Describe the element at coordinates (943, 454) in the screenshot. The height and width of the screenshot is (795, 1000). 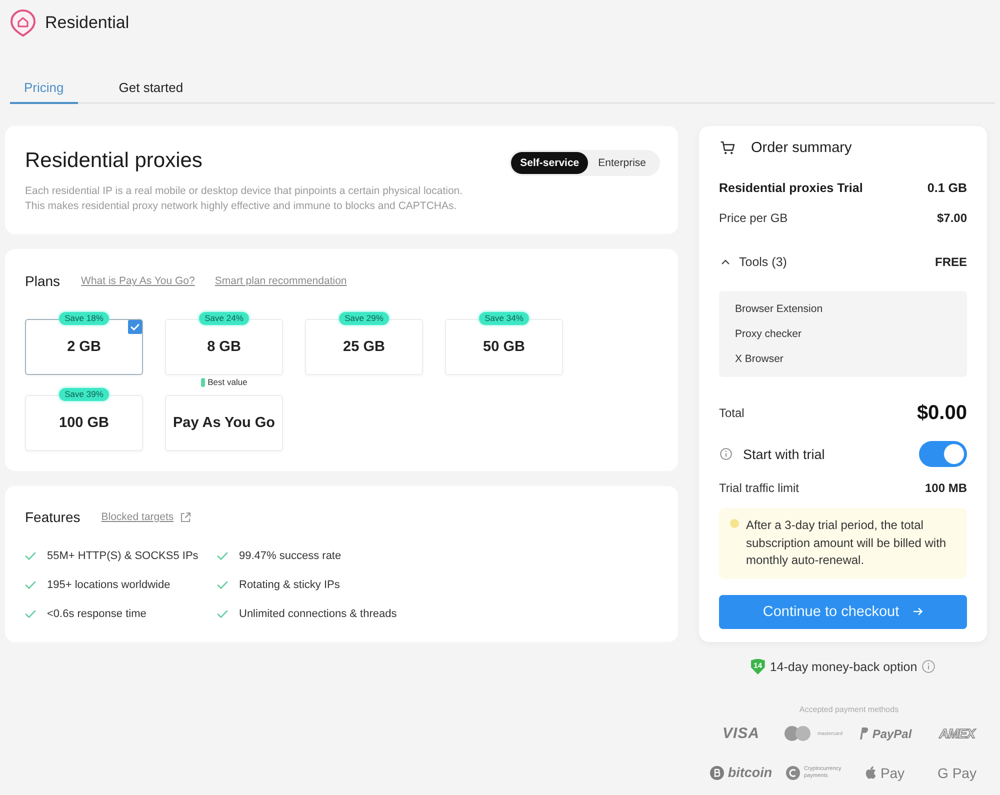
I see `trial-toggle` at that location.